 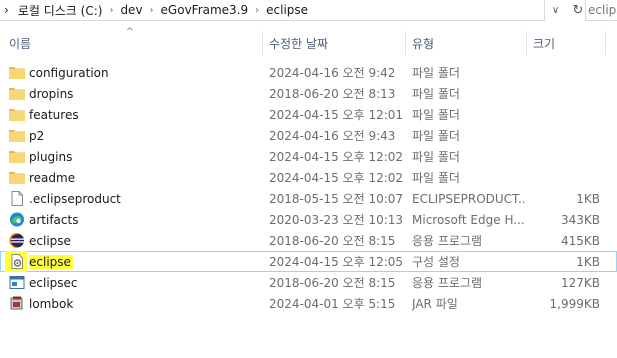 I want to click on file-name: configuration, so click(x=69, y=72).